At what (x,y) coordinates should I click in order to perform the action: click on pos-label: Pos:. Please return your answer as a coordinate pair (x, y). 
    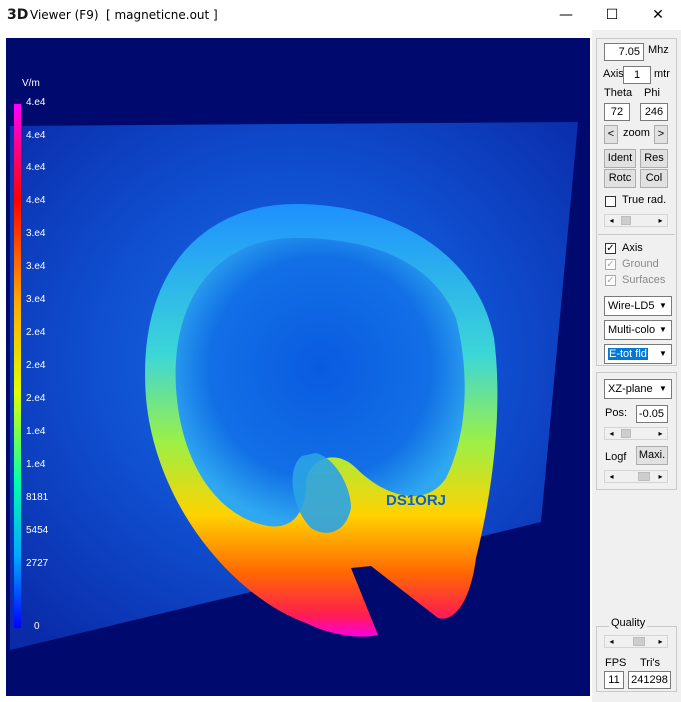
    Looking at the image, I should click on (616, 413).